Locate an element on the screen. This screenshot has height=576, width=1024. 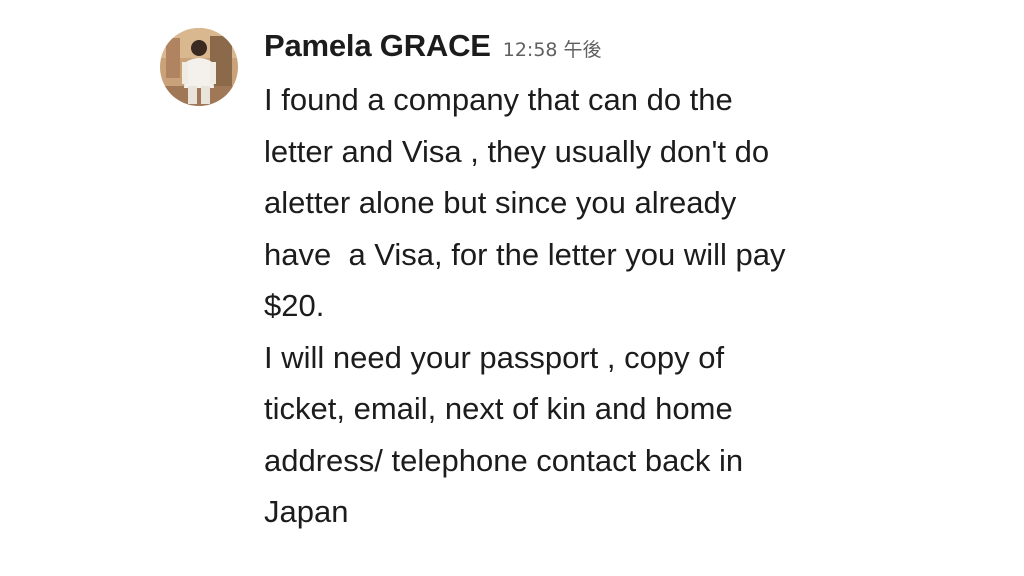
user-avatar is located at coordinates (199, 67).